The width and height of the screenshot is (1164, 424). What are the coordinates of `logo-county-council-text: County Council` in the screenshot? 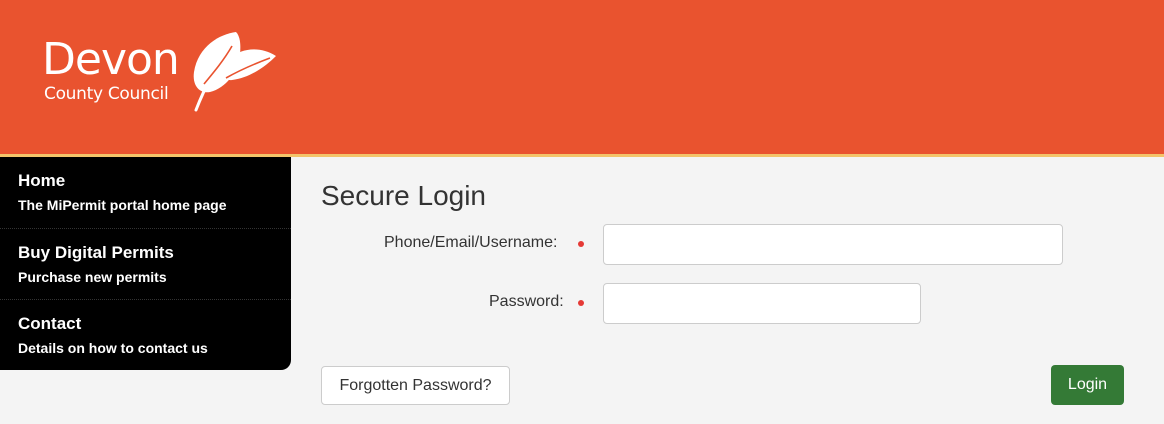 It's located at (106, 94).